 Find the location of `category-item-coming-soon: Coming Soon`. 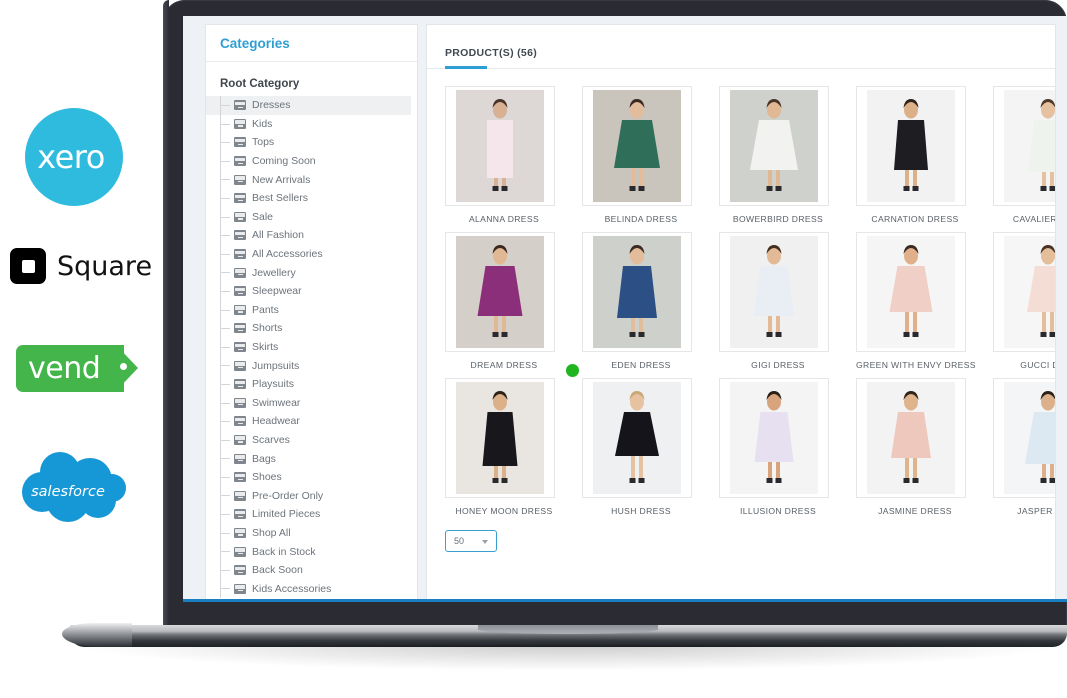

category-item-coming-soon: Coming Soon is located at coordinates (308, 161).